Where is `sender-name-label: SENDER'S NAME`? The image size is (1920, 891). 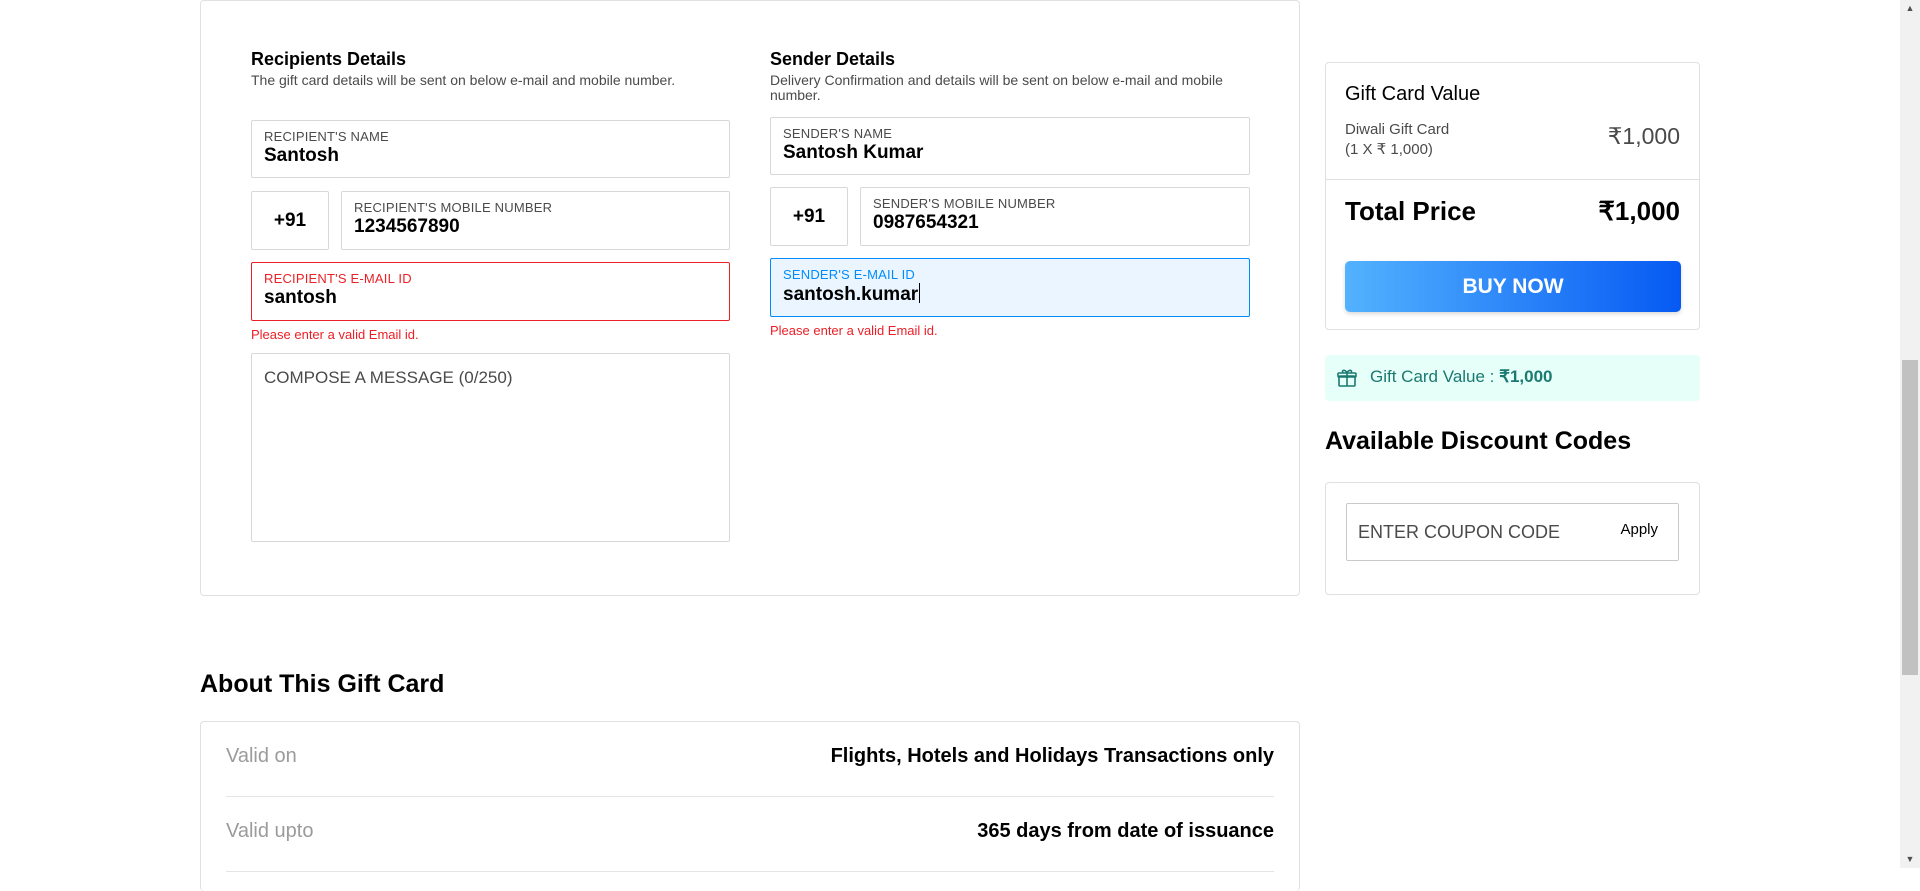
sender-name-label: SENDER'S NAME is located at coordinates (838, 133).